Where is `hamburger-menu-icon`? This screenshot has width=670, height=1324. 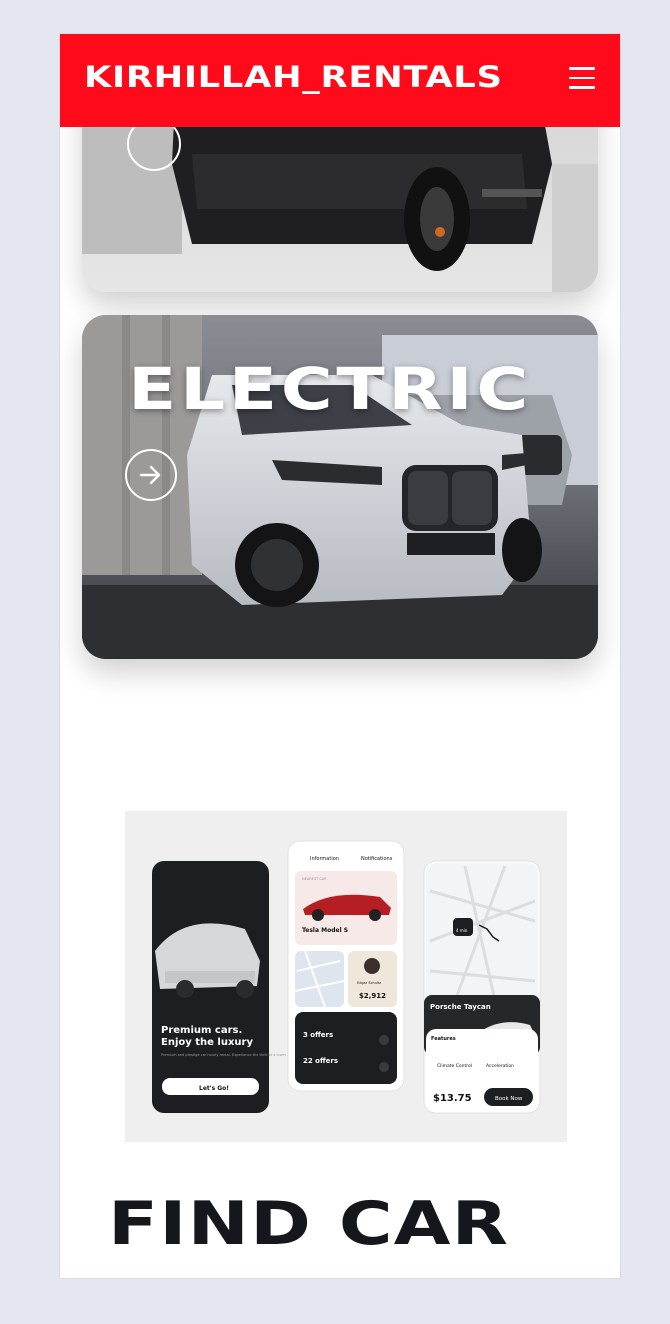
hamburger-menu-icon is located at coordinates (582, 78).